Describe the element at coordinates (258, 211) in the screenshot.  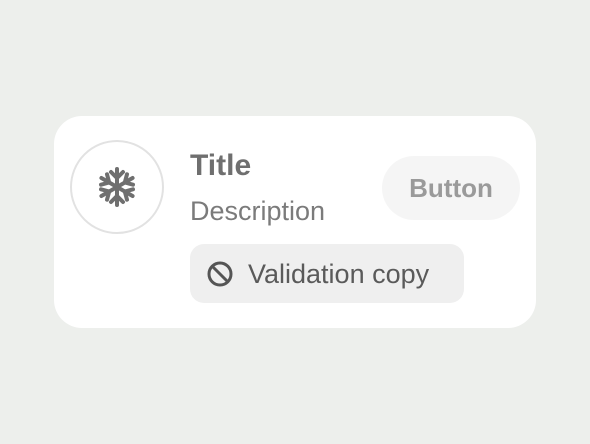
I see `card-description: Description` at that location.